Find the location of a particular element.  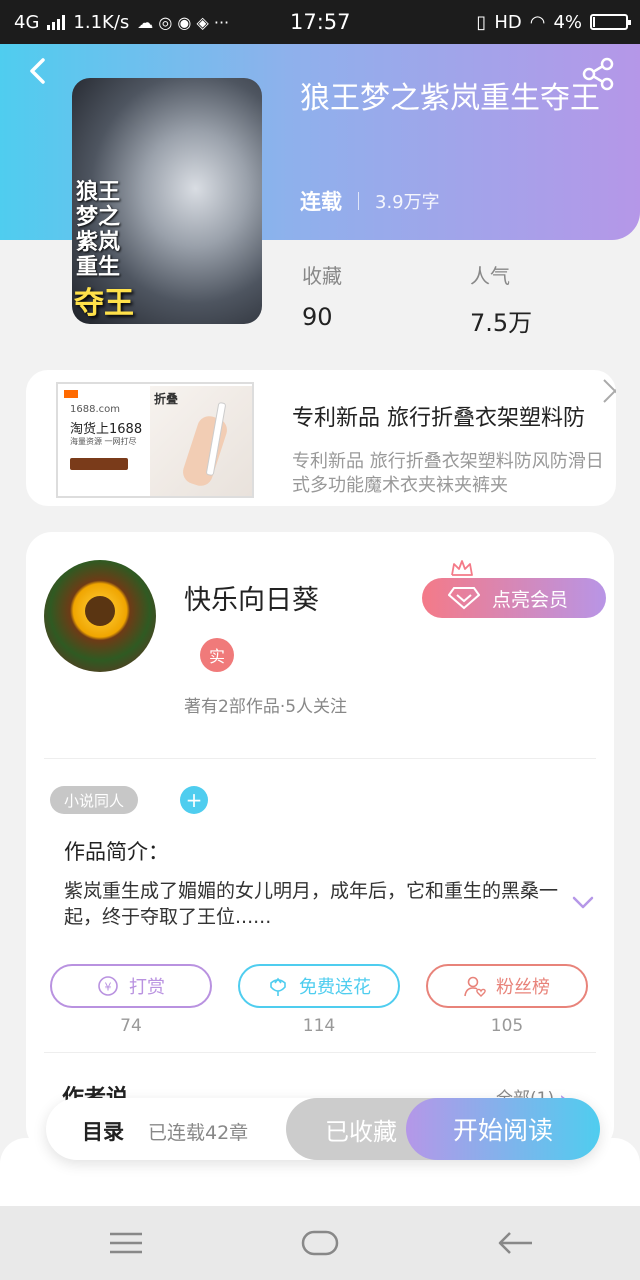

author-name: 快乐向日葵 is located at coordinates (251, 597).